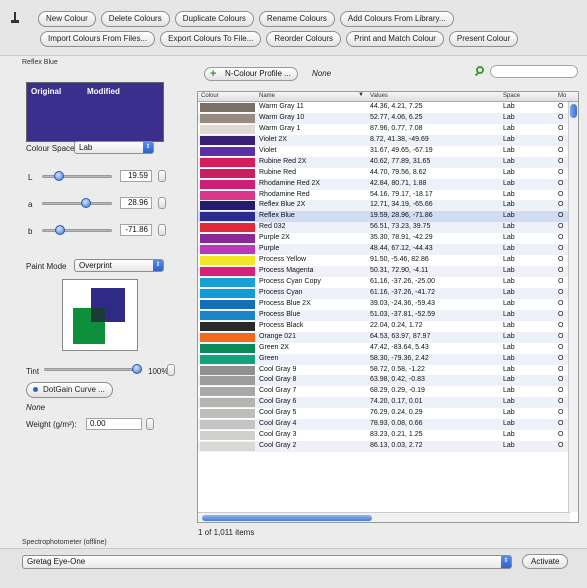 This screenshot has height=588, width=587. Describe the element at coordinates (384, 391) in the screenshot. I see `table-row: Cool Gray 7 68.29, 0.29, -0.19 Lab O` at that location.